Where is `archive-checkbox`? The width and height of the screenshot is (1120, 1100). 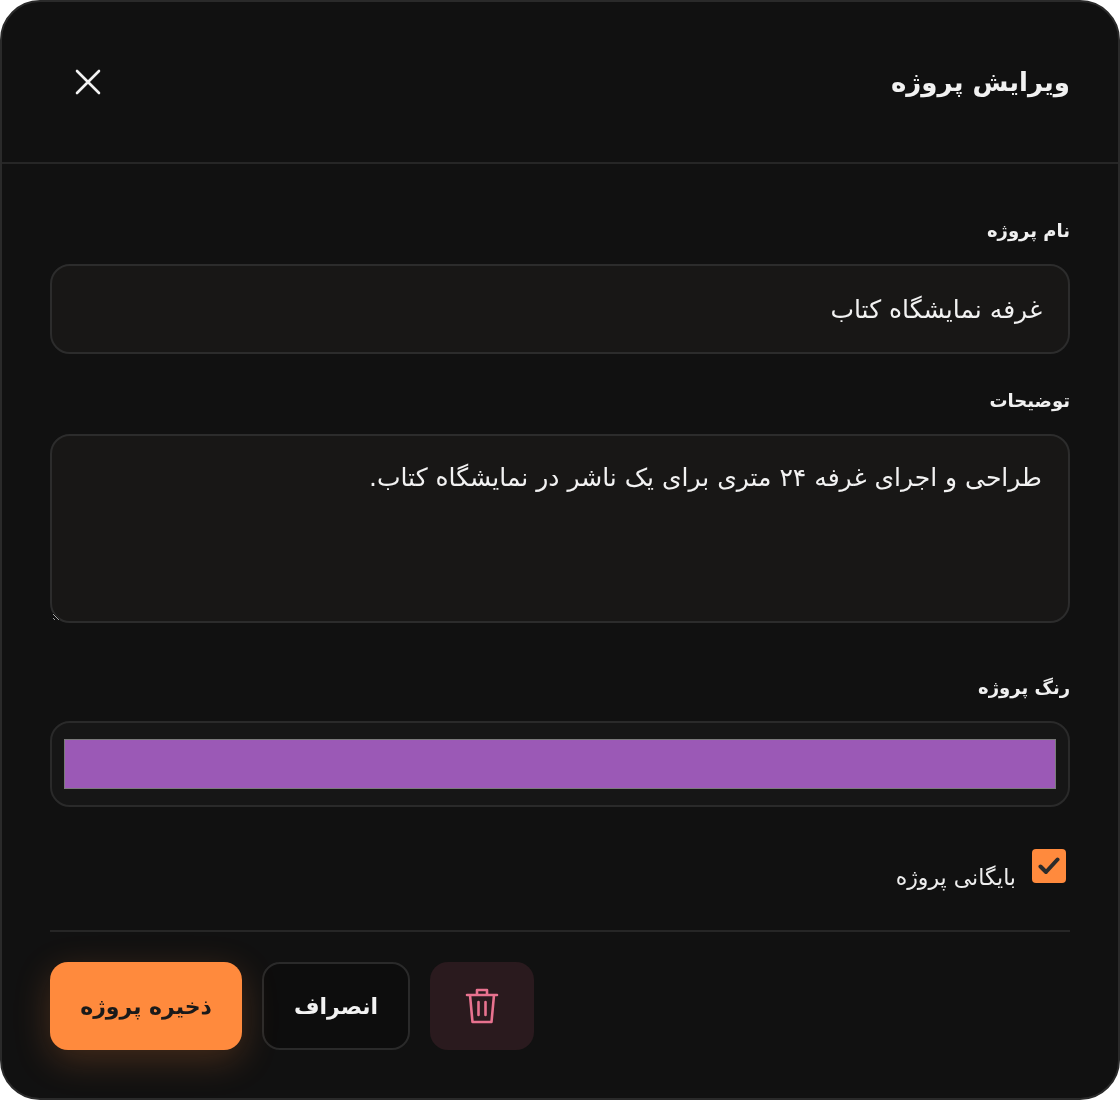
archive-checkbox is located at coordinates (1049, 865).